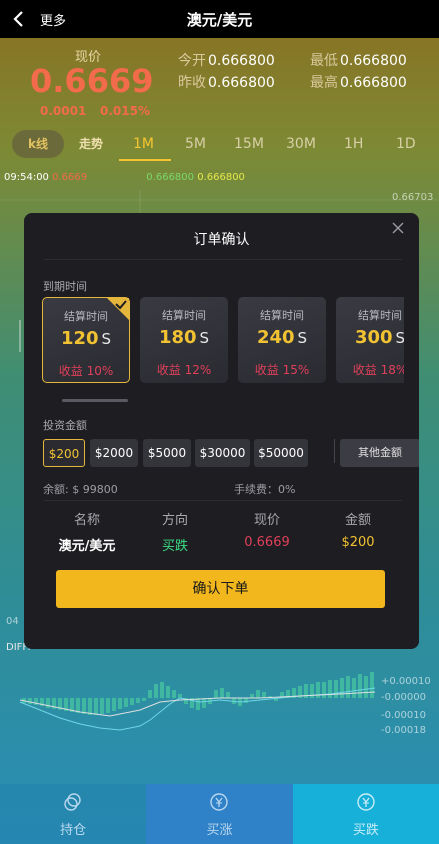  Describe the element at coordinates (267, 542) in the screenshot. I see `summary-value-price: 0.6669` at that location.